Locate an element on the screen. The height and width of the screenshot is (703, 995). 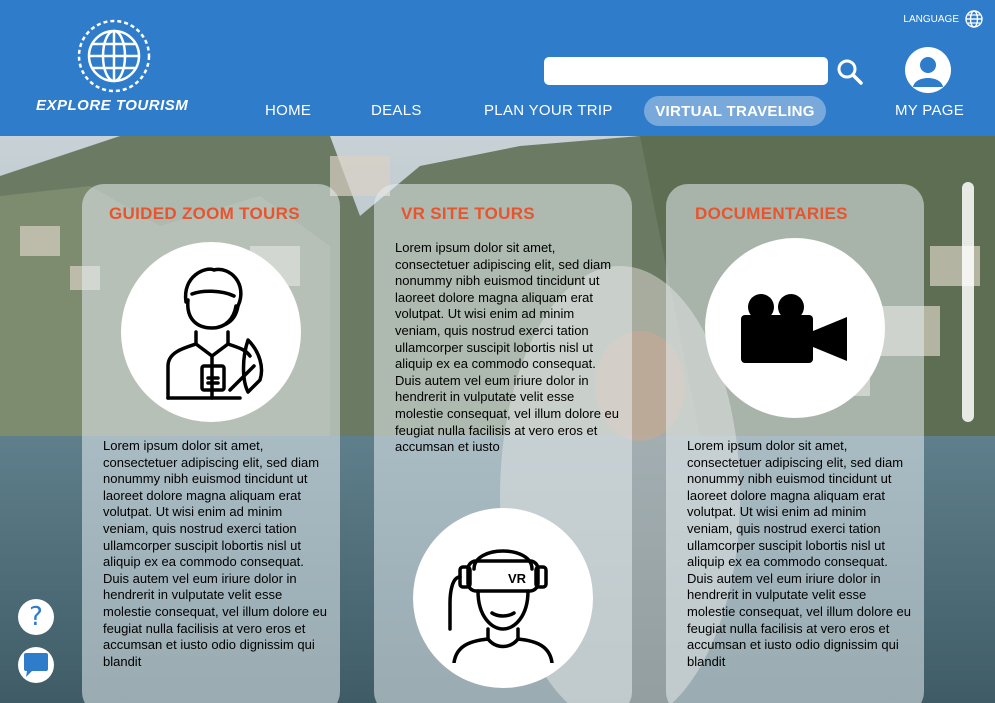
globe-icon is located at coordinates (114, 56).